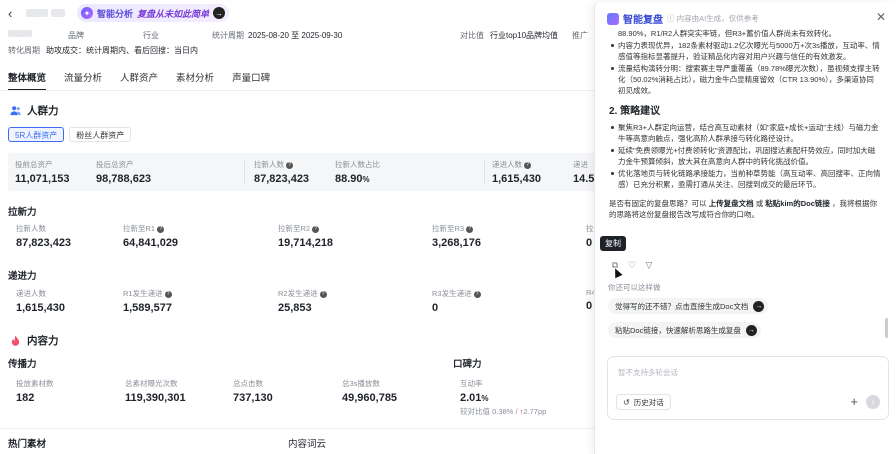  I want to click on close-icon: ✕, so click(881, 17).